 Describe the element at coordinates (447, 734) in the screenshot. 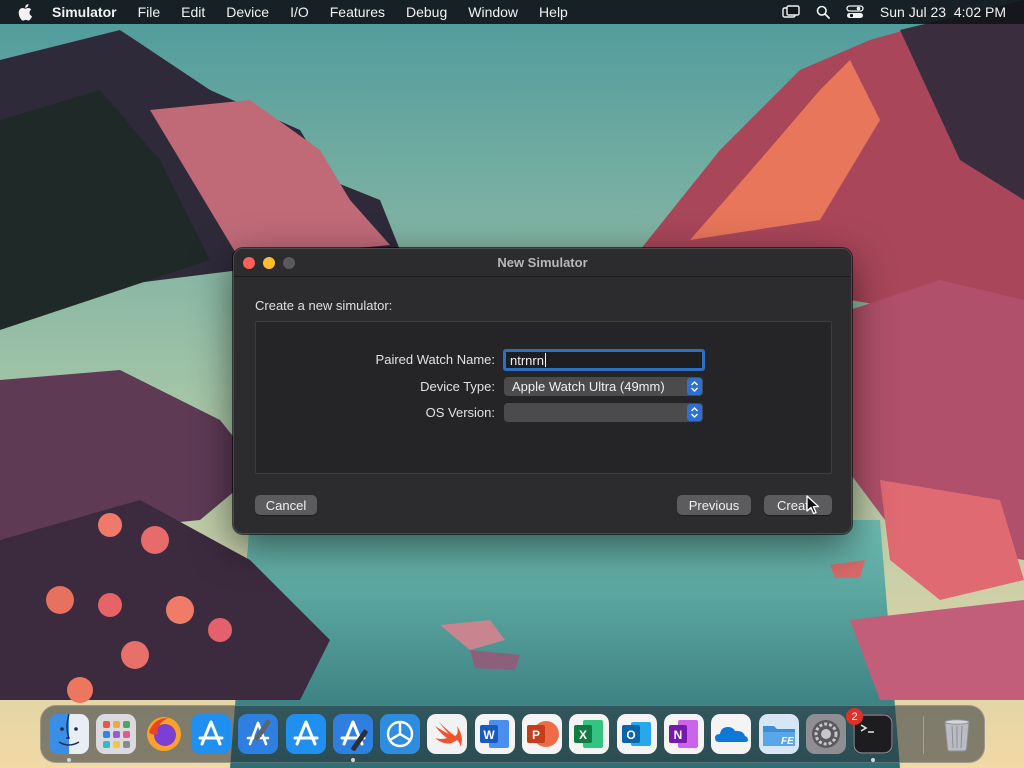

I see `swift-icon` at that location.